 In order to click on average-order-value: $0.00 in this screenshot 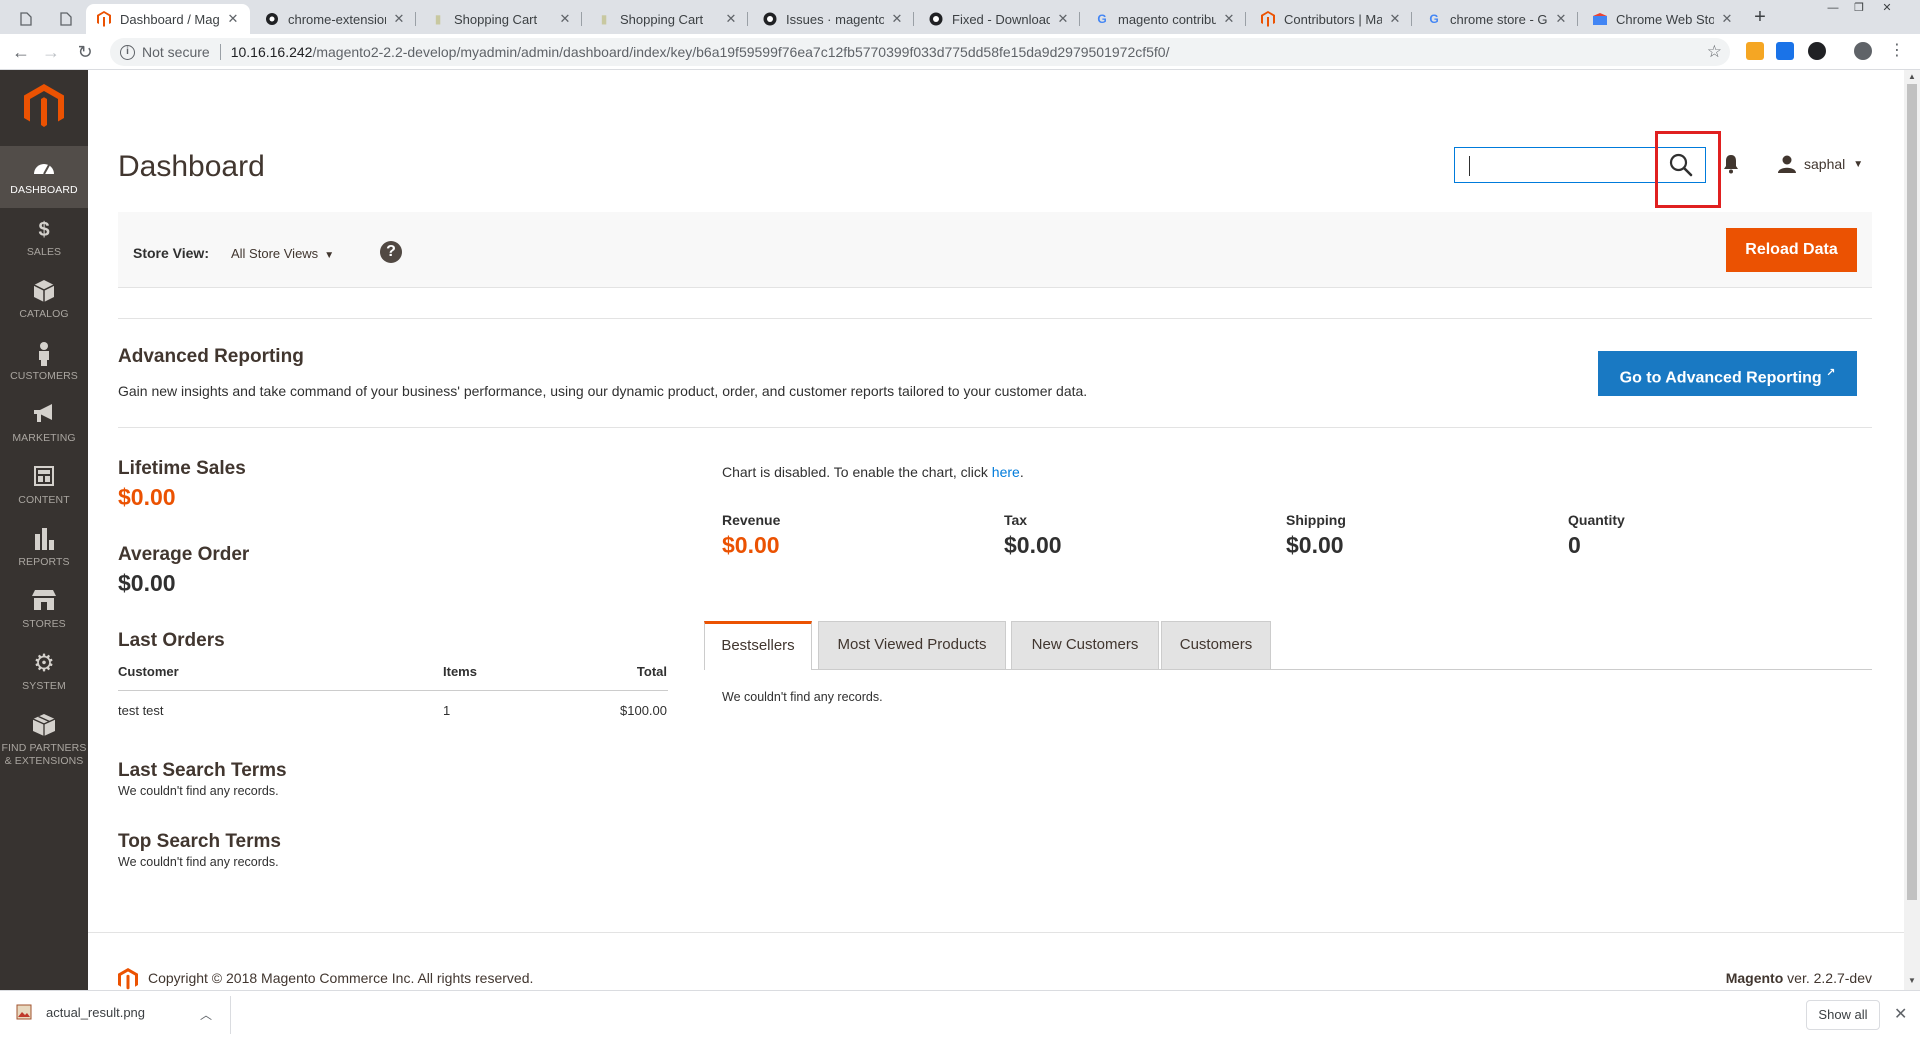, I will do `click(147, 583)`.